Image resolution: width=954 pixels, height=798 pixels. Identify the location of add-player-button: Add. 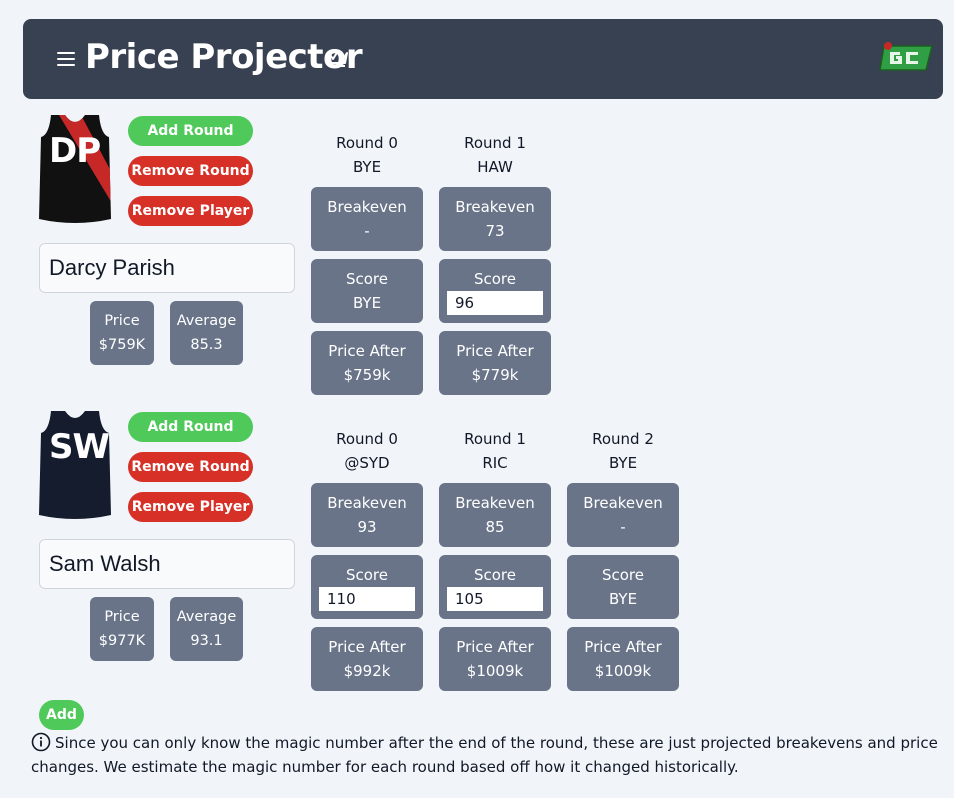
(61, 715).